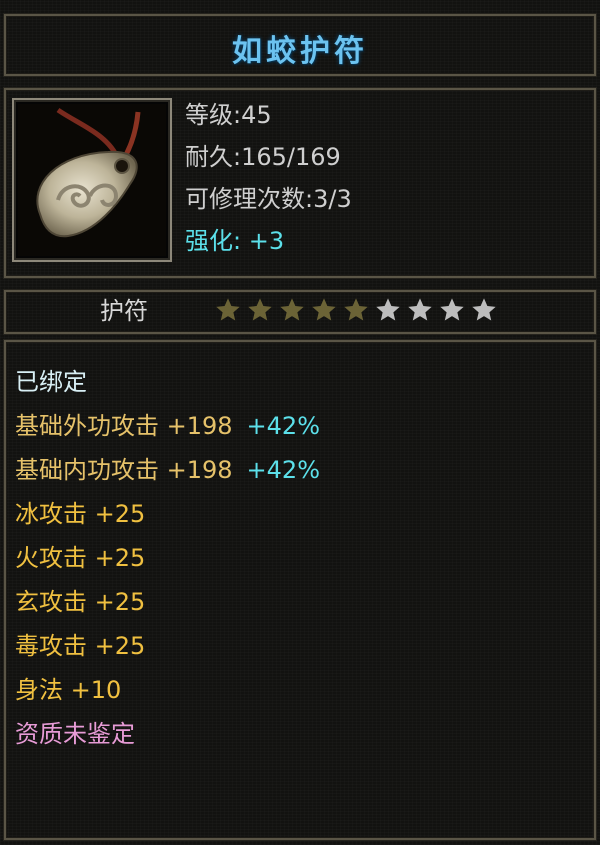 This screenshot has height=845, width=600. I want to click on jade-amulet-icon, so click(92, 180).